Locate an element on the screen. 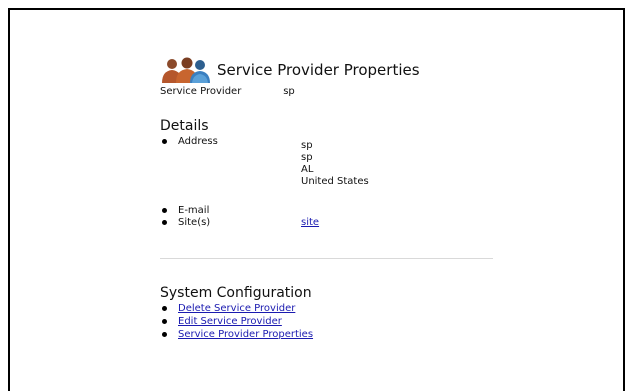 This screenshot has width=639, height=391. delete-service-provider-link: Delete Service Provider is located at coordinates (236, 308).